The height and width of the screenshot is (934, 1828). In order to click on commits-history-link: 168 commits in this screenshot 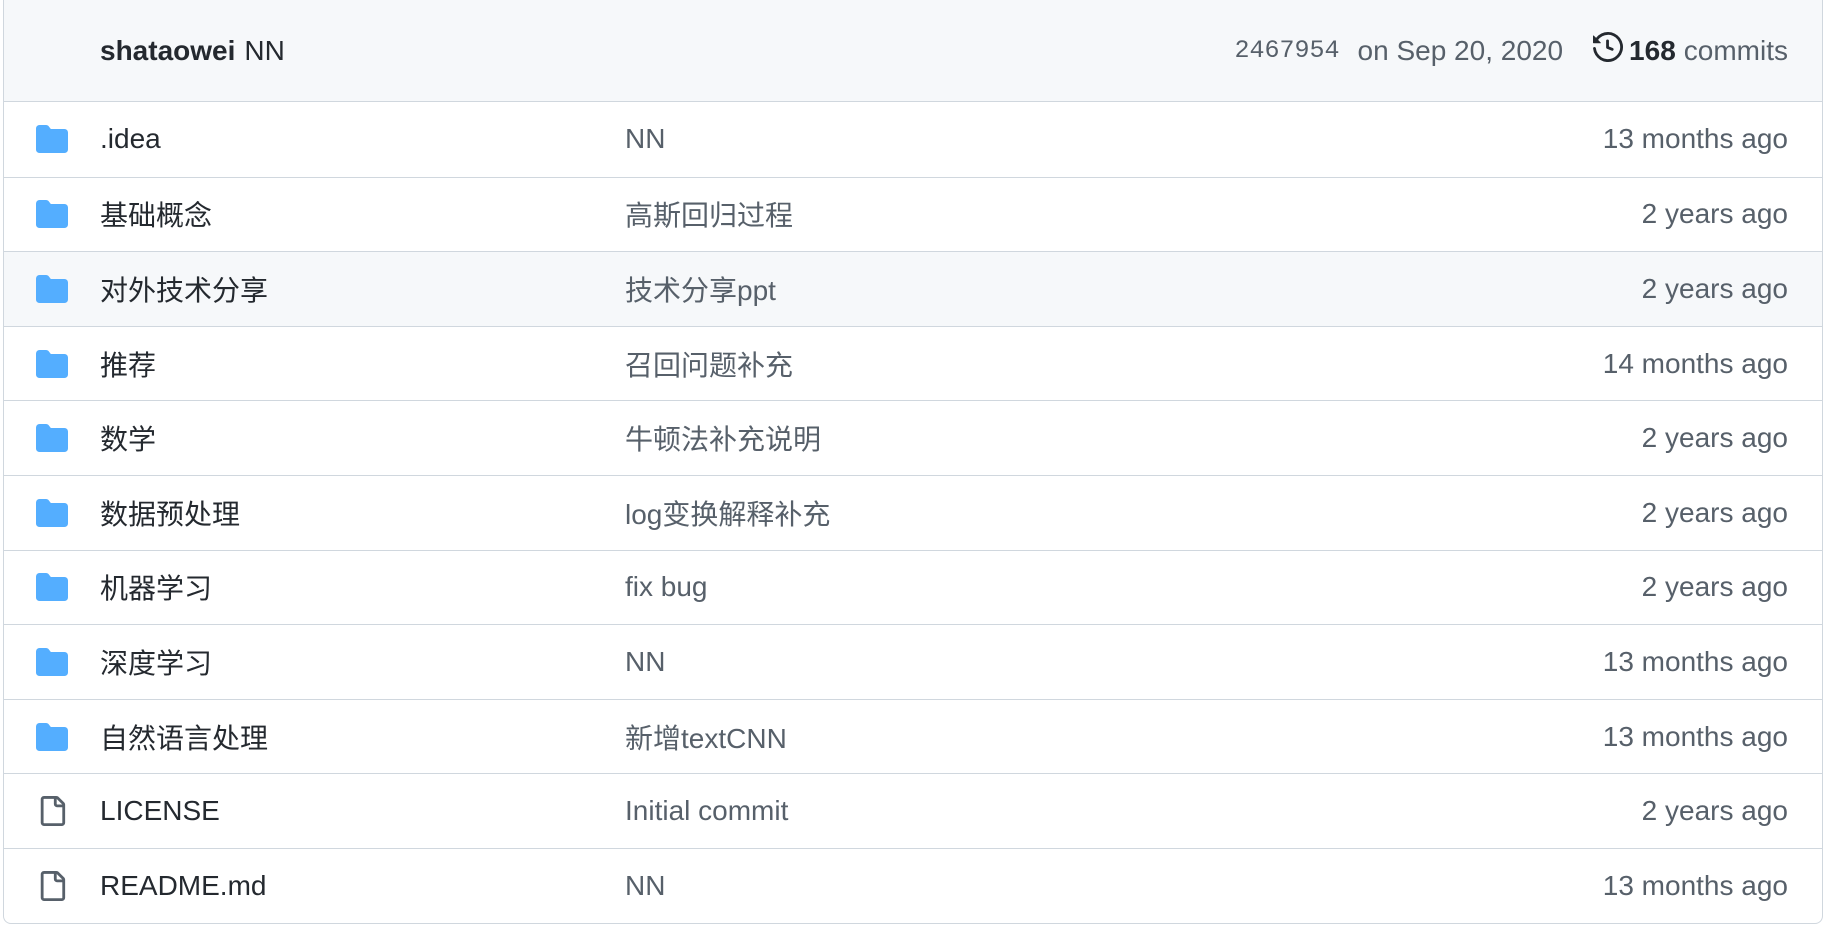, I will do `click(1690, 50)`.